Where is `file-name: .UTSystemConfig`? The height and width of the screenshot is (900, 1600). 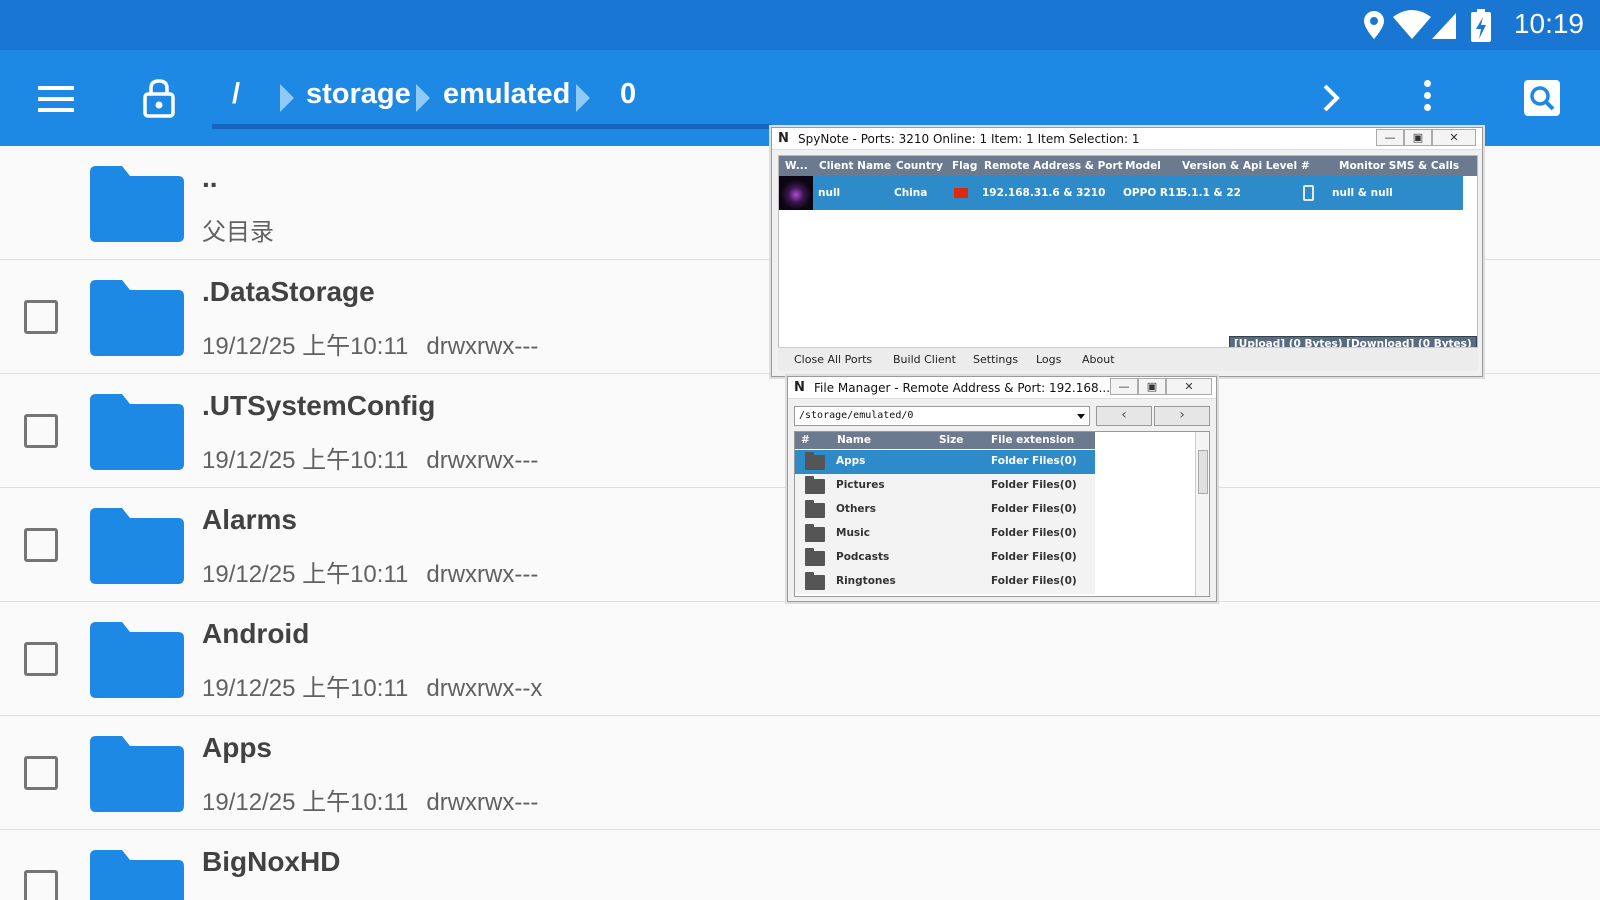
file-name: .UTSystemConfig is located at coordinates (319, 405).